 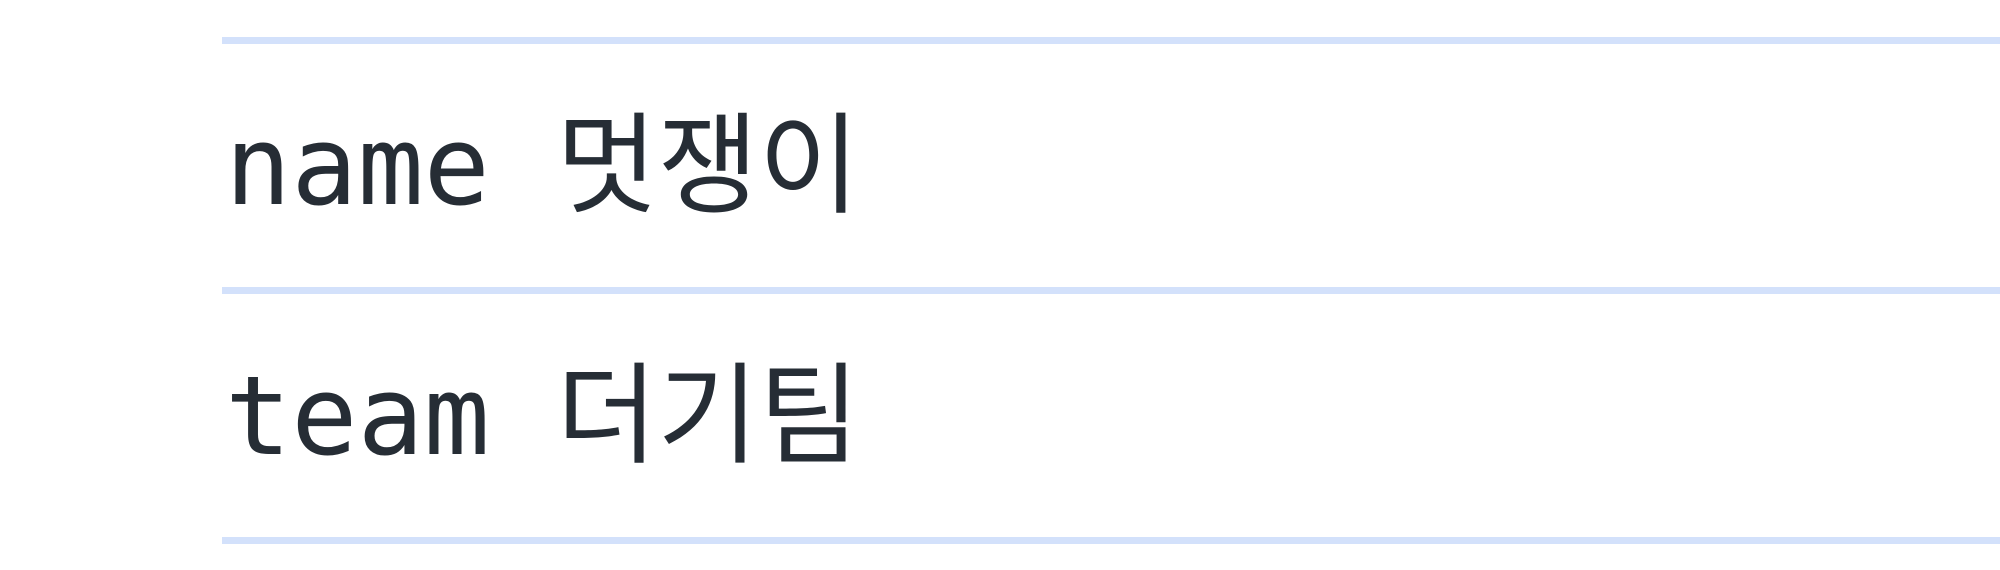 I want to click on row-divider-top, so click(x=1111, y=40).